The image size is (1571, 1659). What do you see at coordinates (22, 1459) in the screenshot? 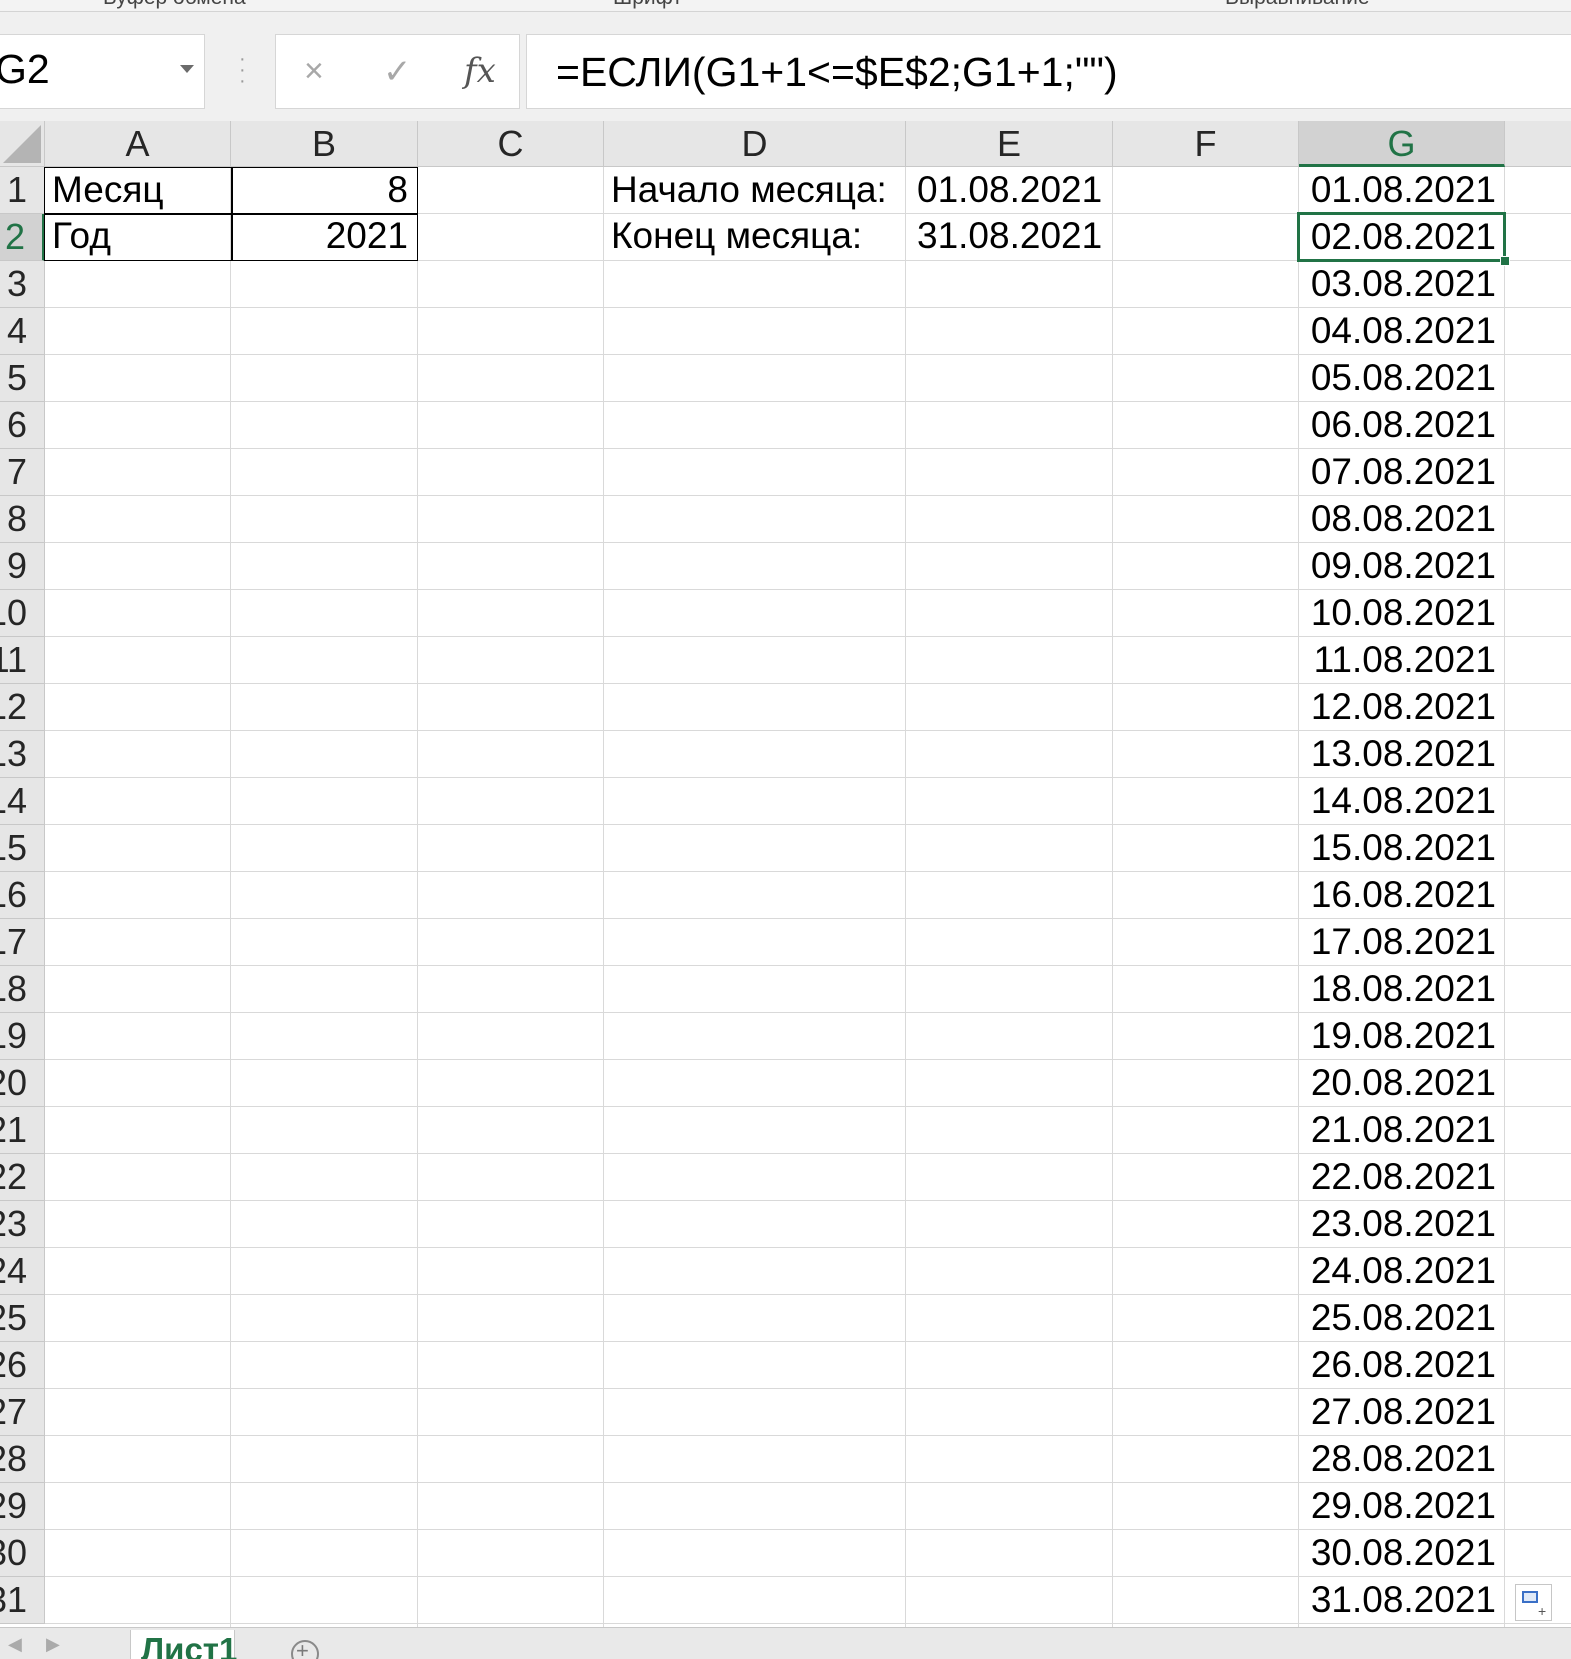
I see `row-header-28: 28` at bounding box center [22, 1459].